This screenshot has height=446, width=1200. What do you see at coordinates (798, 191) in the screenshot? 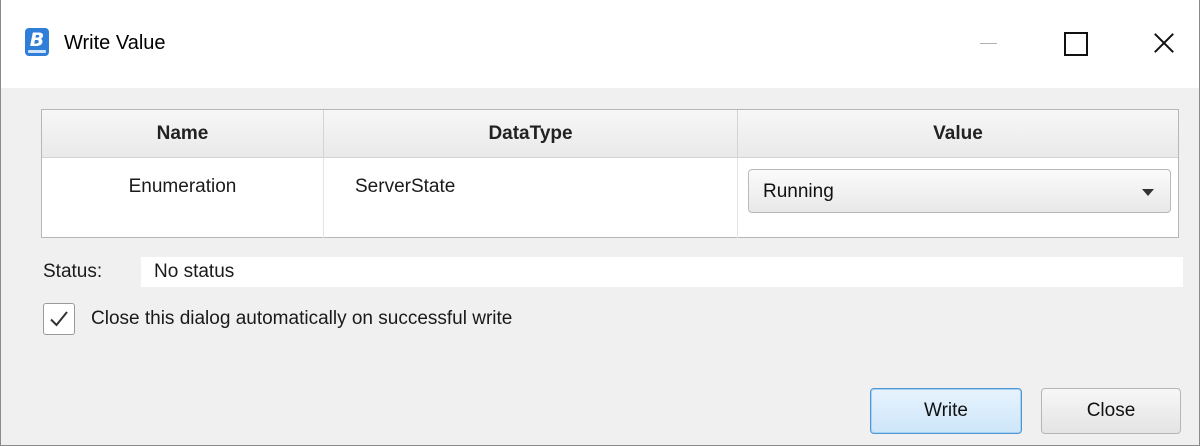
I see `value-dropdown-selected: Running` at bounding box center [798, 191].